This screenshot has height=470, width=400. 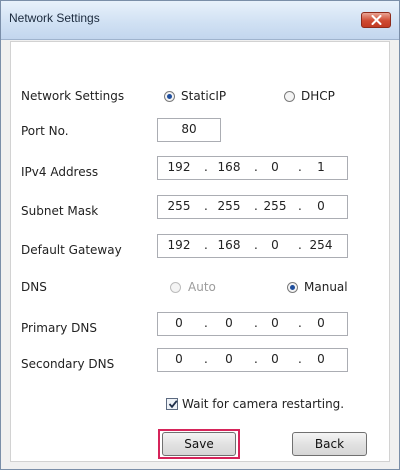 I want to click on checkmark-icon, so click(x=173, y=404).